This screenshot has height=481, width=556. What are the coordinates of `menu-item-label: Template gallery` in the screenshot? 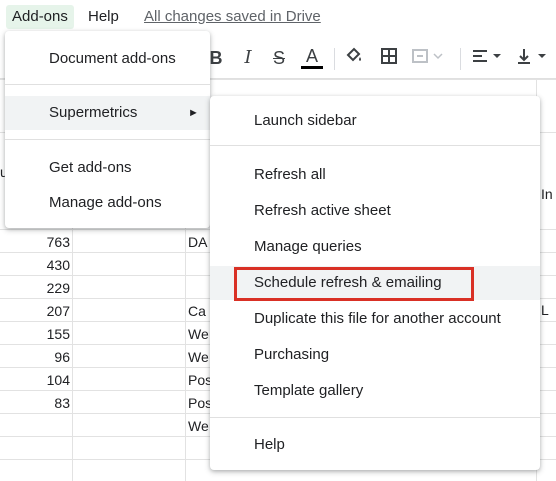 It's located at (309, 390).